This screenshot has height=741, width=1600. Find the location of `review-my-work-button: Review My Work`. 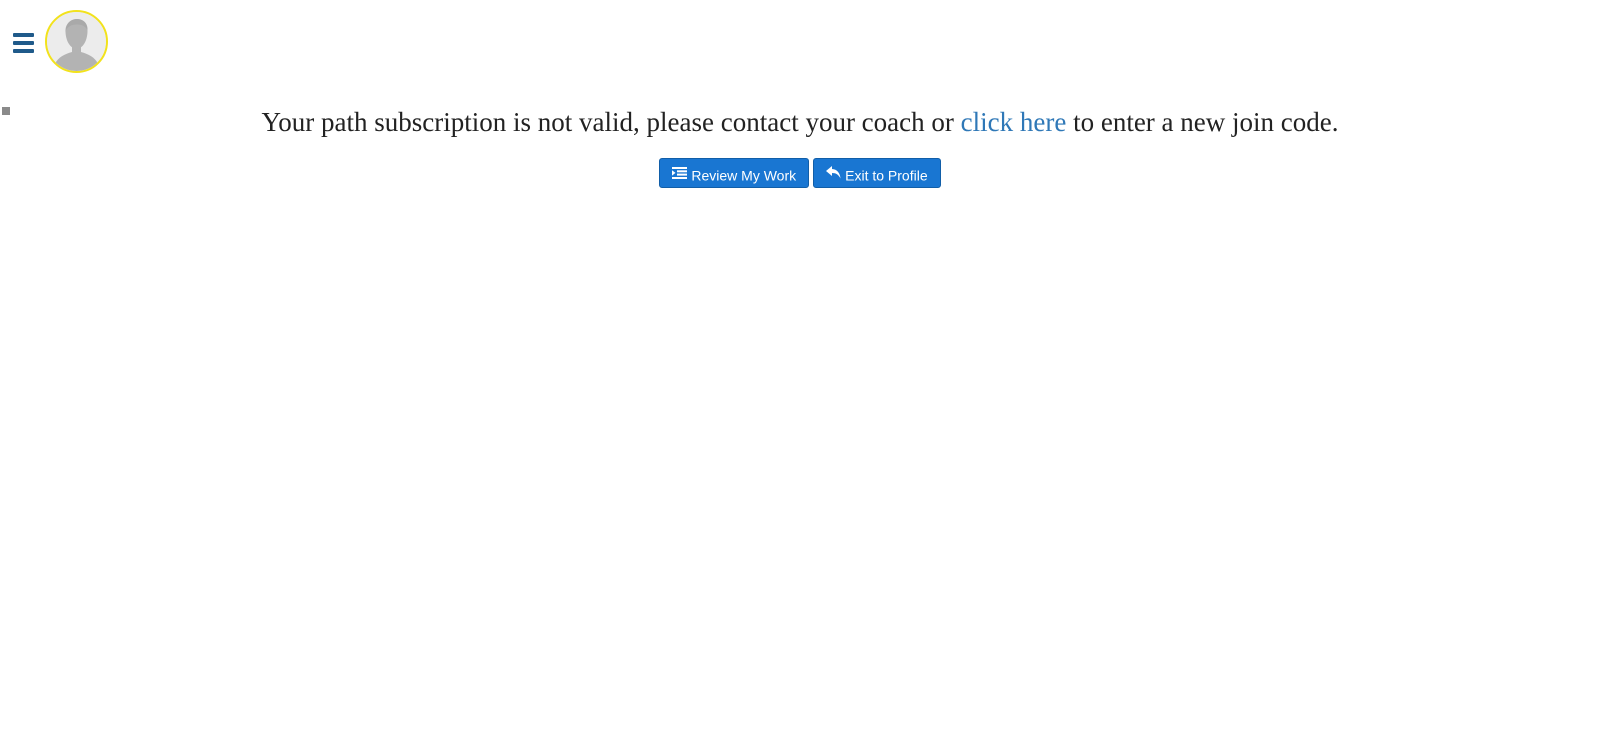

review-my-work-button: Review My Work is located at coordinates (734, 173).